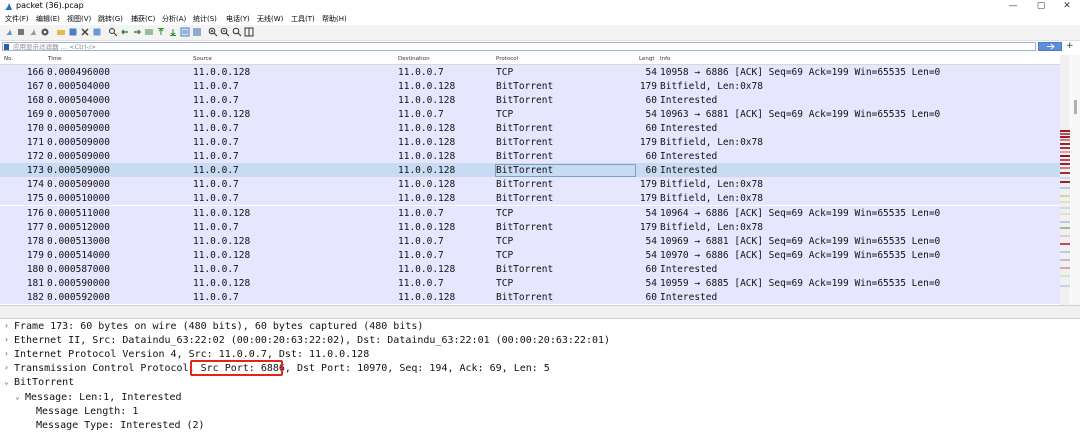  Describe the element at coordinates (9, 32) in the screenshot. I see `start-capture-icon` at that location.